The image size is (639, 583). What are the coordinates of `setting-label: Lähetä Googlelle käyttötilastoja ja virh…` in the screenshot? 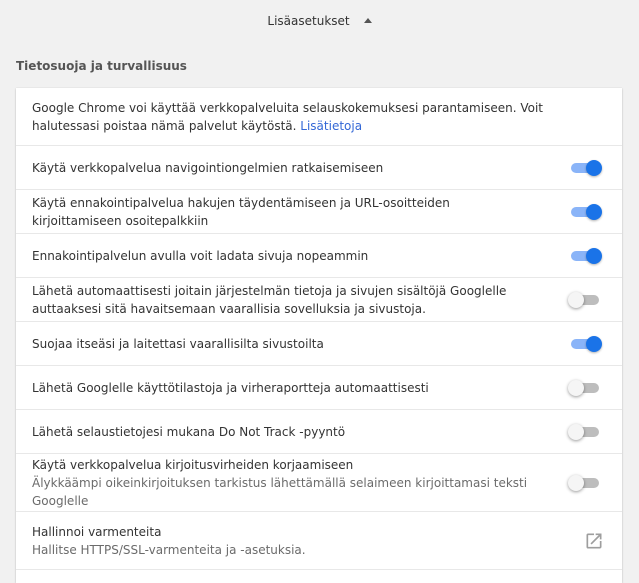 It's located at (230, 387).